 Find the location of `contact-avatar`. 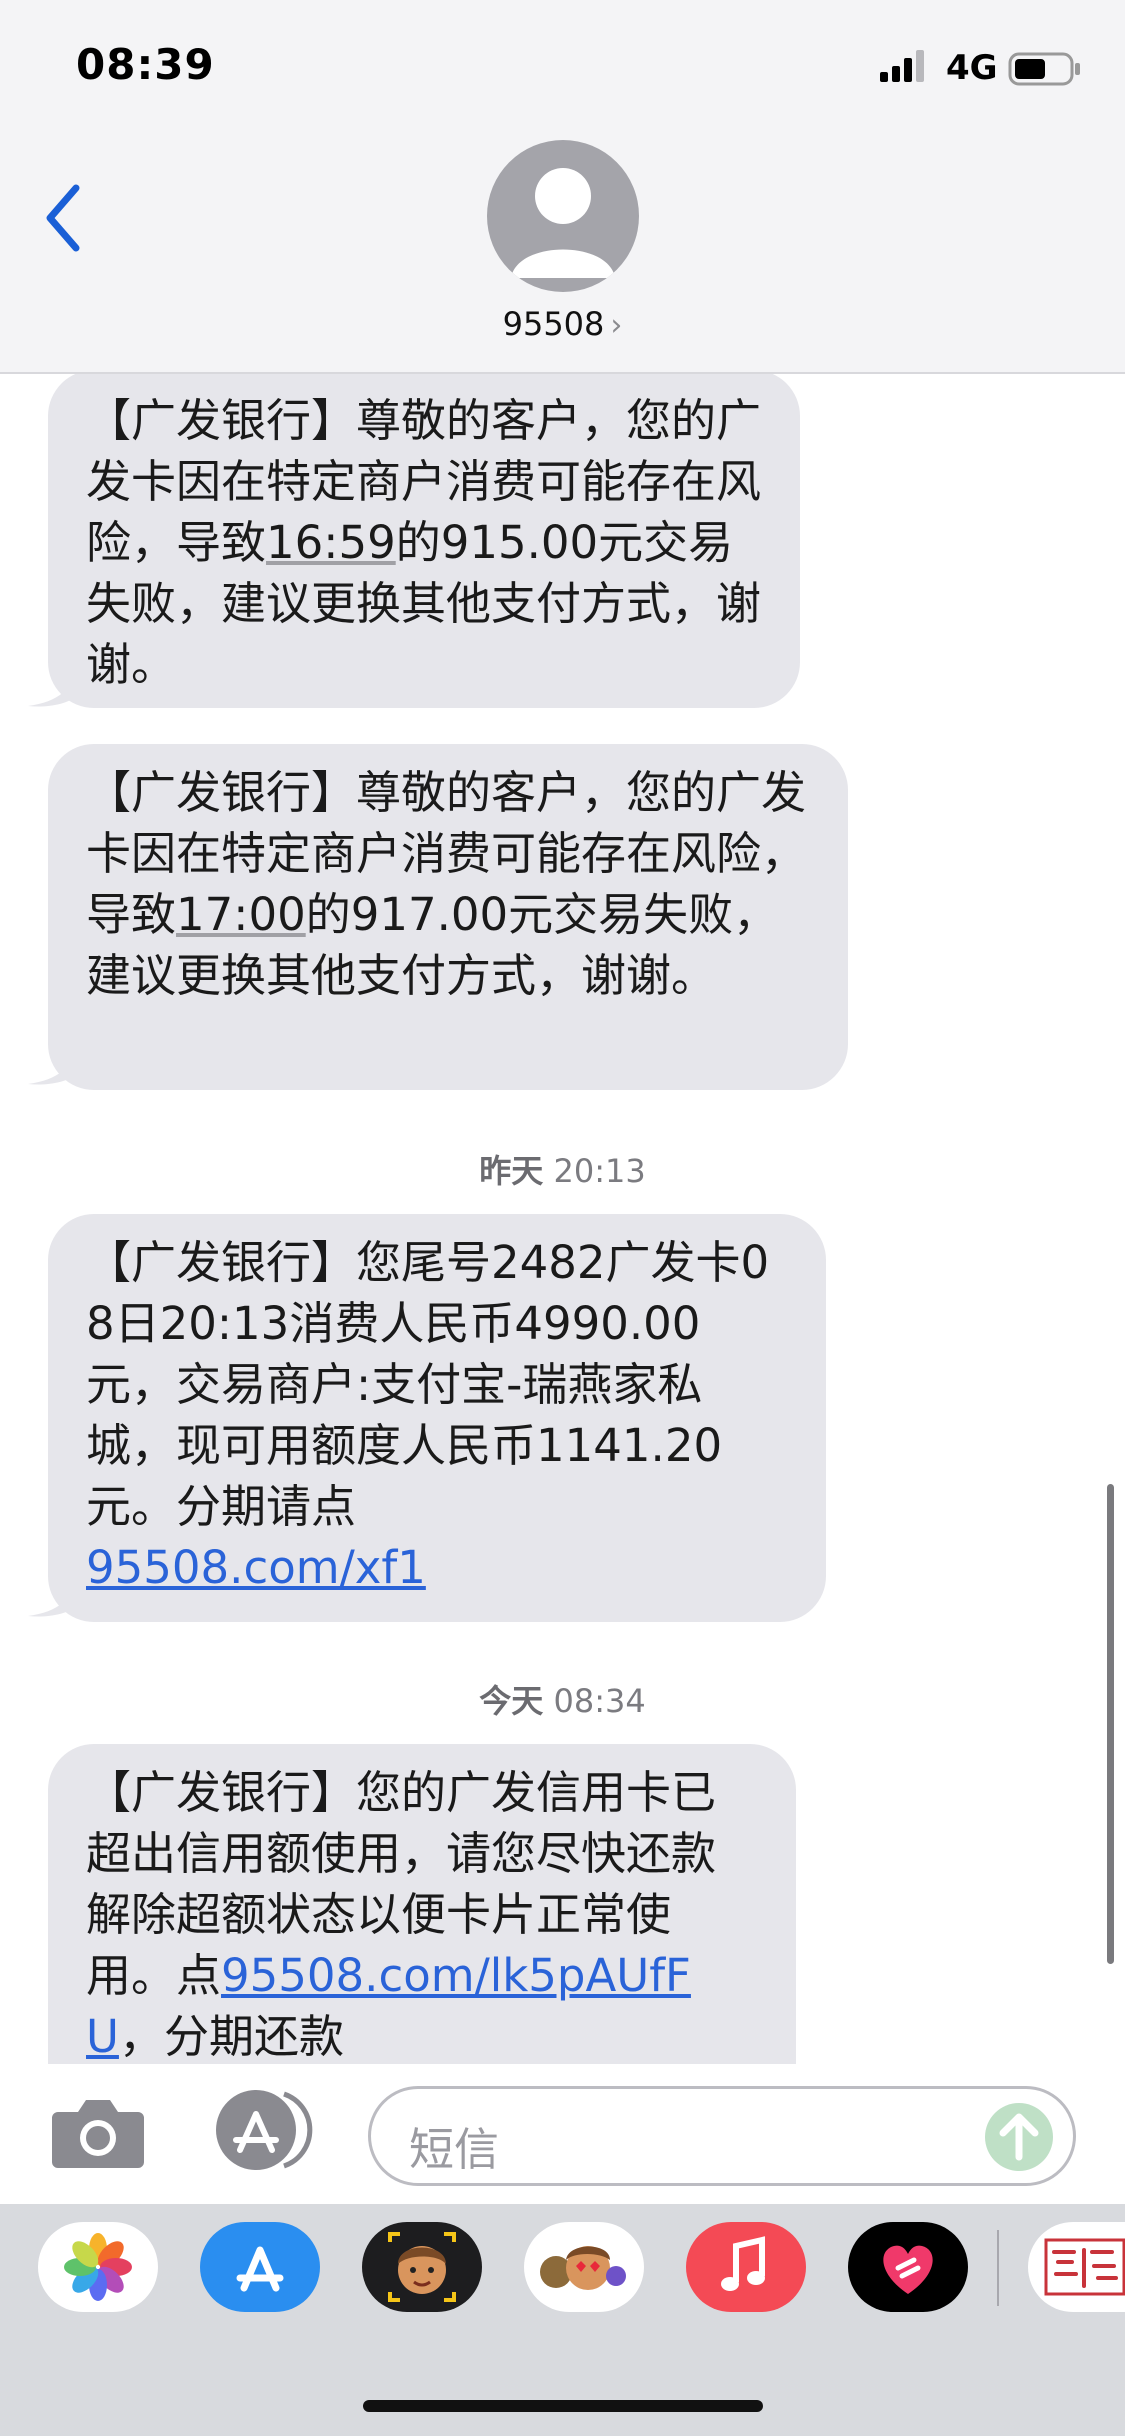

contact-avatar is located at coordinates (563, 216).